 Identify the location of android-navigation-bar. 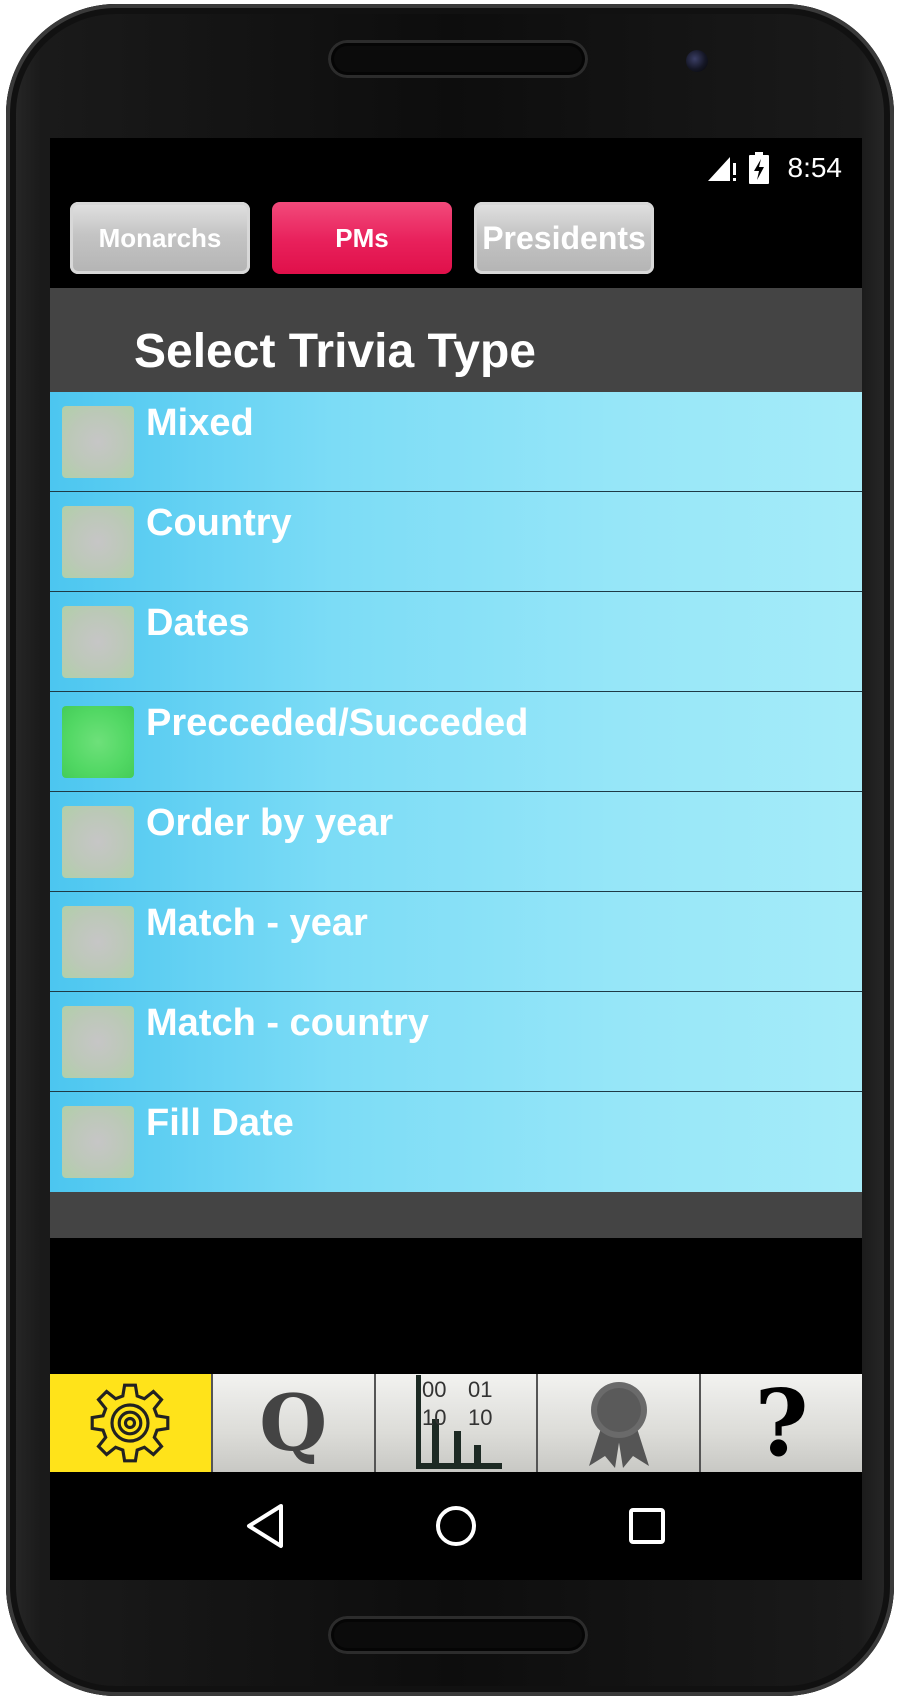
(456, 1526).